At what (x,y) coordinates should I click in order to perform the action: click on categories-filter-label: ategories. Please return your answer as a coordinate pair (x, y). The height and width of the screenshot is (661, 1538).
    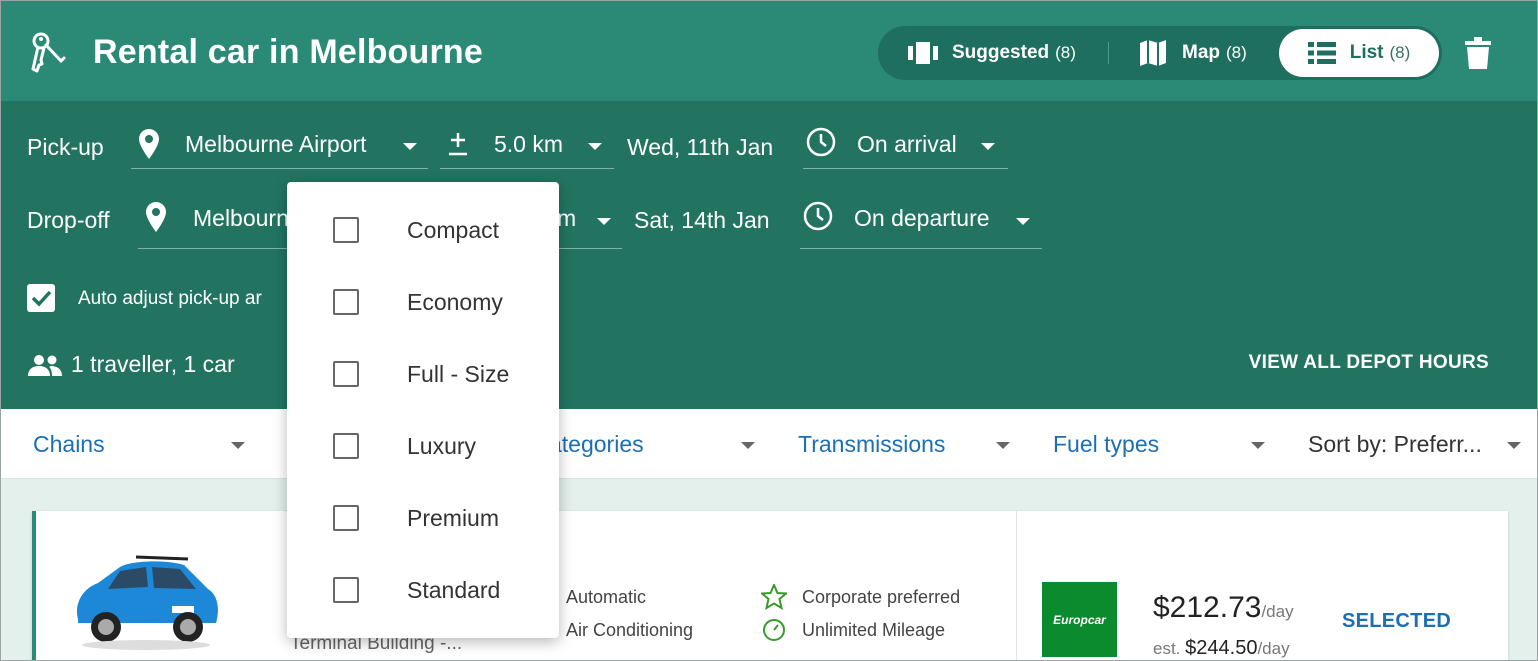
    Looking at the image, I should click on (596, 443).